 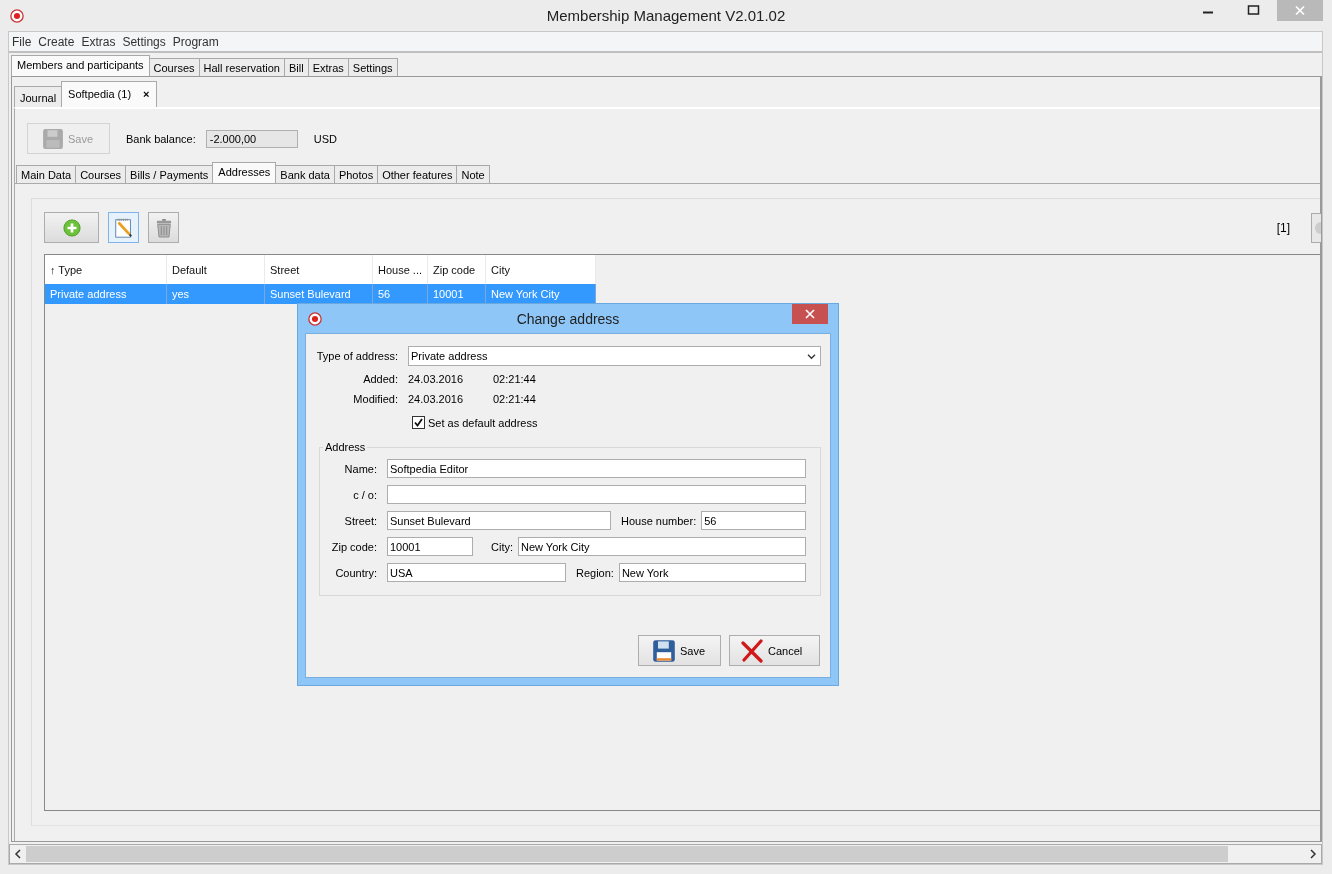 I want to click on window-title: Membership Management V2.01.02, so click(x=666, y=15).